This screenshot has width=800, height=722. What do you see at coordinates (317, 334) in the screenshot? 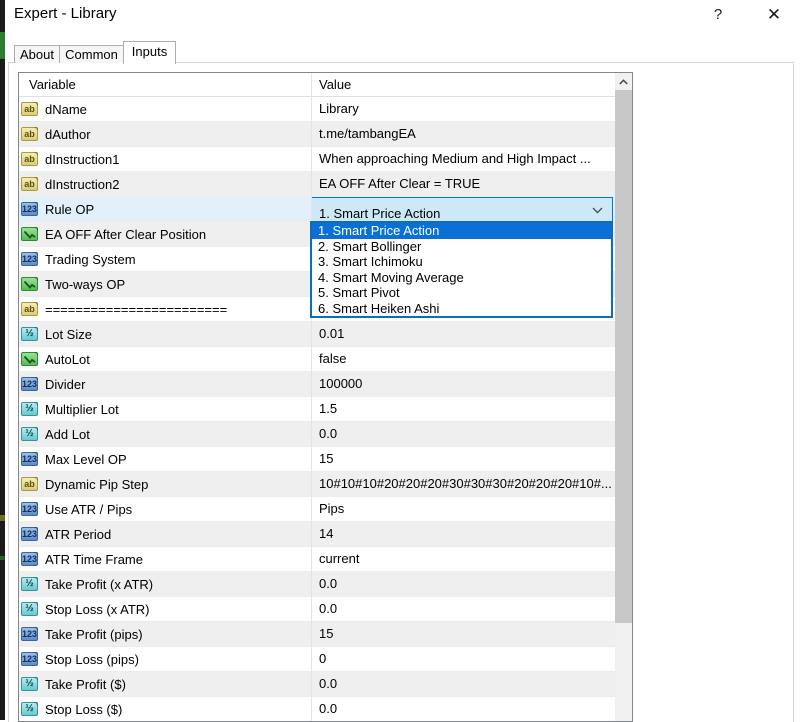
I see `table-row: ½ Lot Size 0.01` at bounding box center [317, 334].